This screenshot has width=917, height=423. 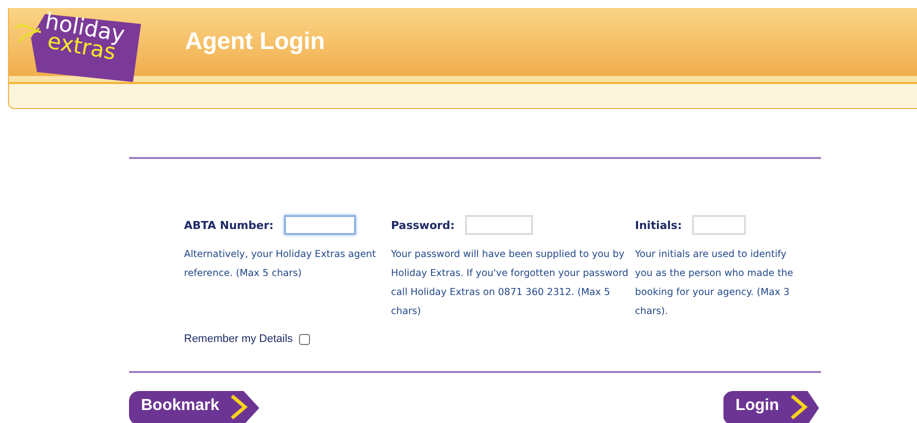 What do you see at coordinates (304, 339) in the screenshot?
I see `remember-checkbox` at bounding box center [304, 339].